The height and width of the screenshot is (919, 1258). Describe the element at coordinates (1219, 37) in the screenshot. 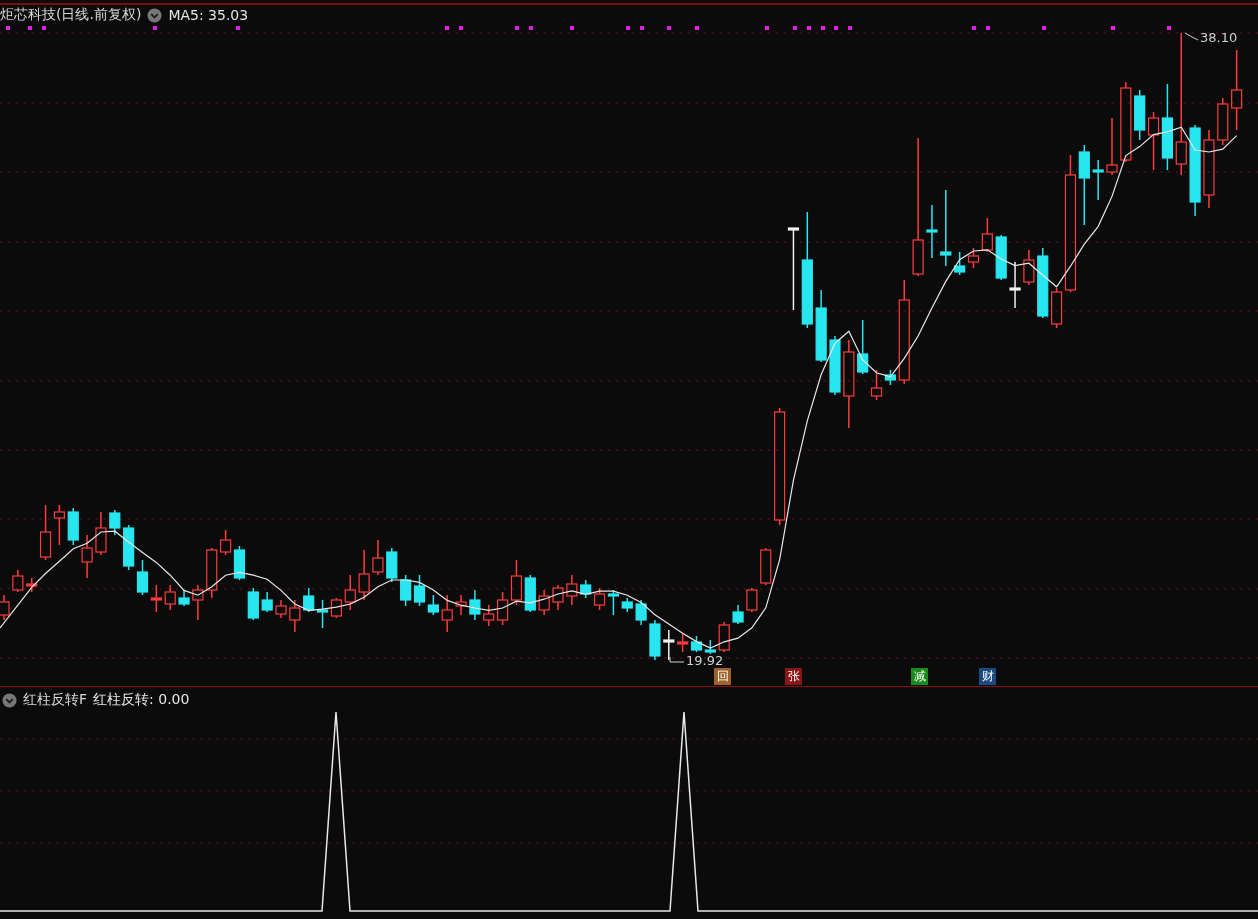

I see `high-price-label: 38.10` at that location.